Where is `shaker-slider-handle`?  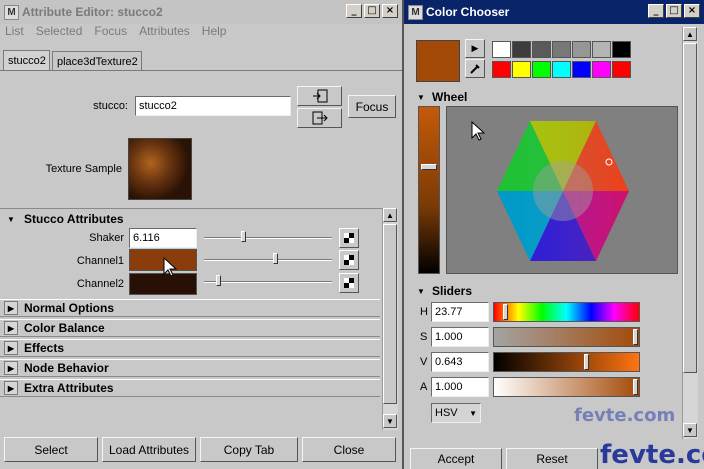 shaker-slider-handle is located at coordinates (243, 236).